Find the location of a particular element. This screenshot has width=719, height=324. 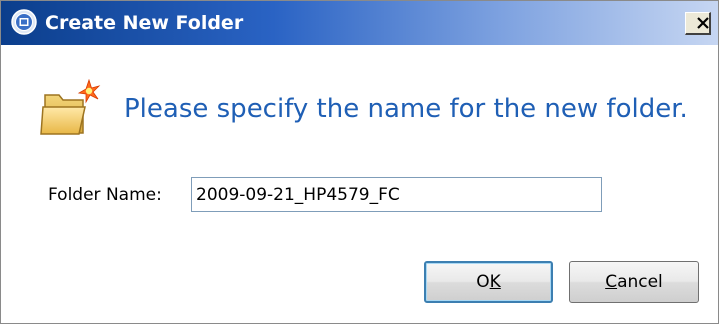

ok-button: OK is located at coordinates (488, 282).